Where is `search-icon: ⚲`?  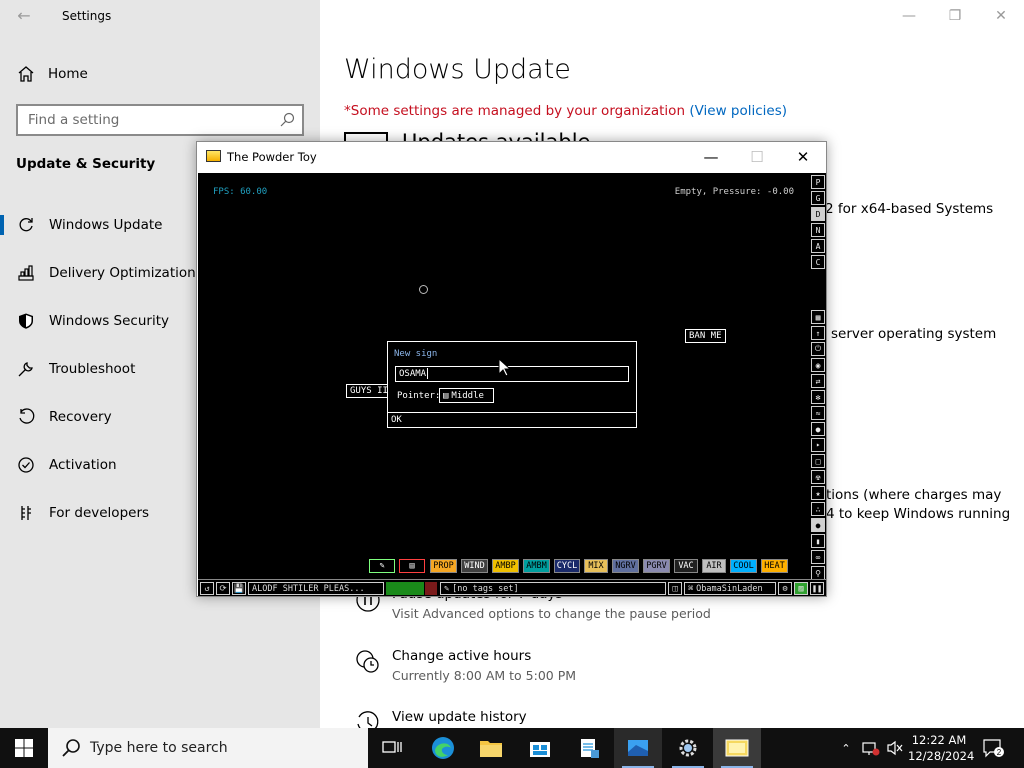
search-icon: ⚲ is located at coordinates (818, 573).